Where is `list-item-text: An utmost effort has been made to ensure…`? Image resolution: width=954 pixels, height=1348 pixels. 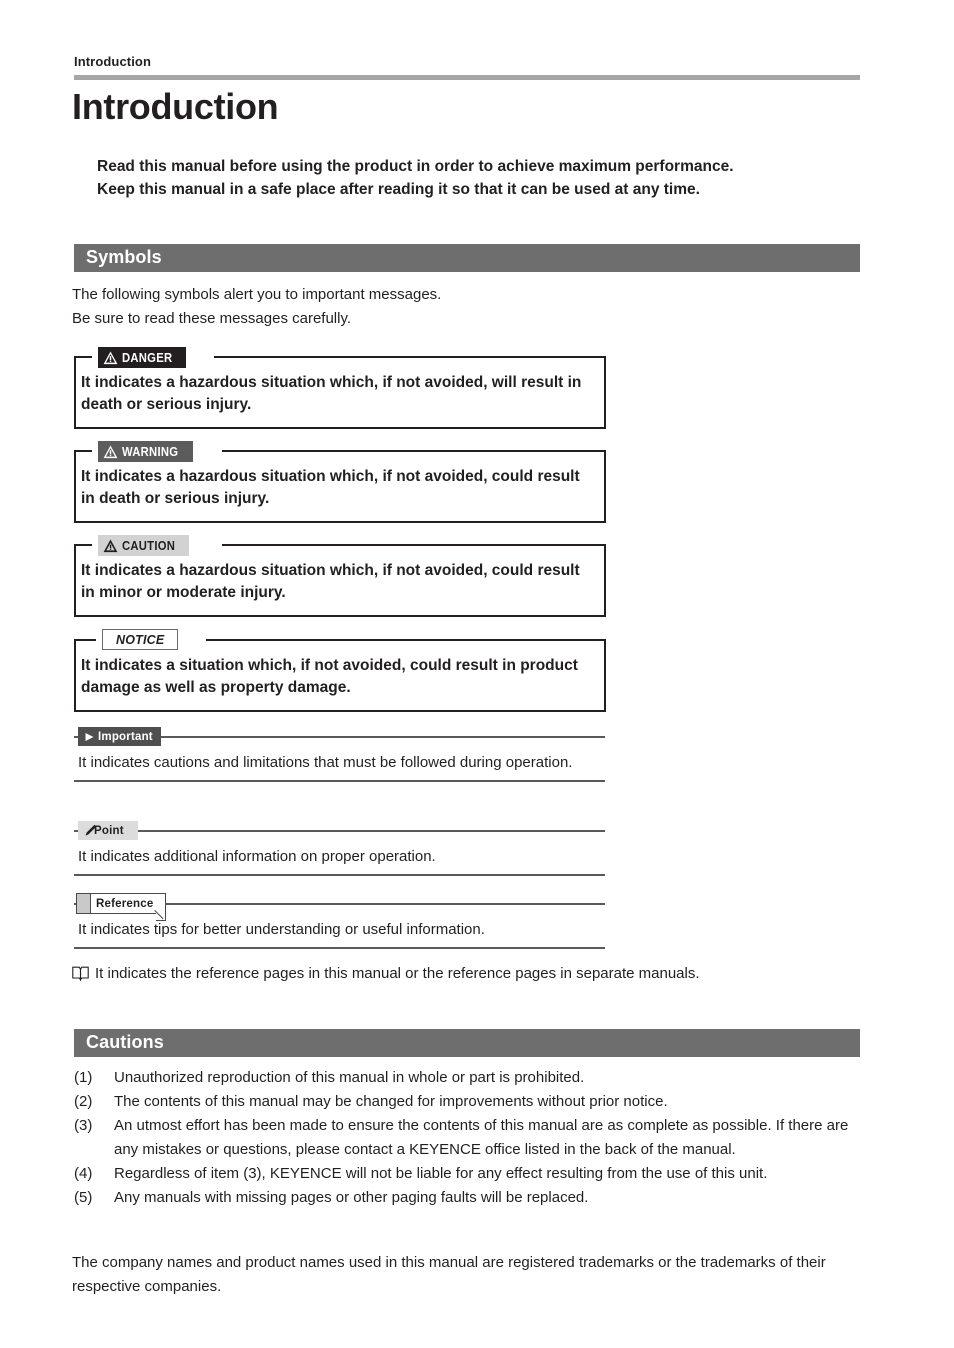
list-item-text: An utmost effort has been made to ensure… is located at coordinates (481, 1137).